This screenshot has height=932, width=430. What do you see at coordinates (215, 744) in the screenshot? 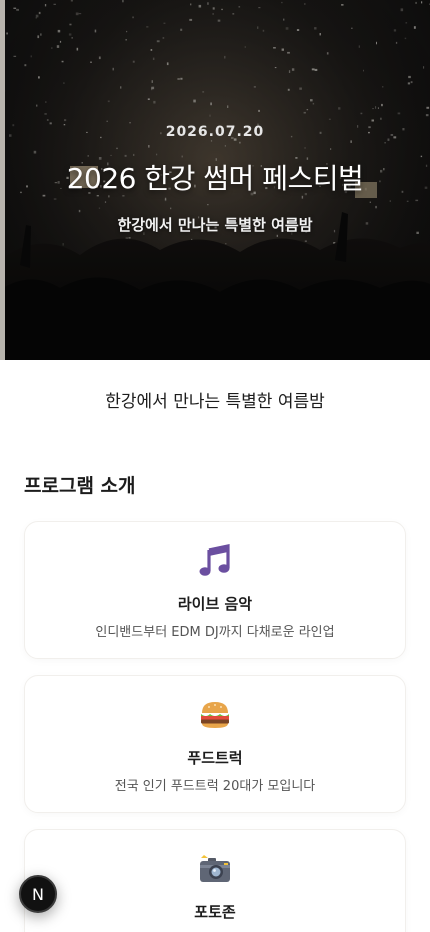
I see `program-card-food-truck: 푸드트럭 전국 인기 푸드트럭 20대가 모입니다` at bounding box center [215, 744].